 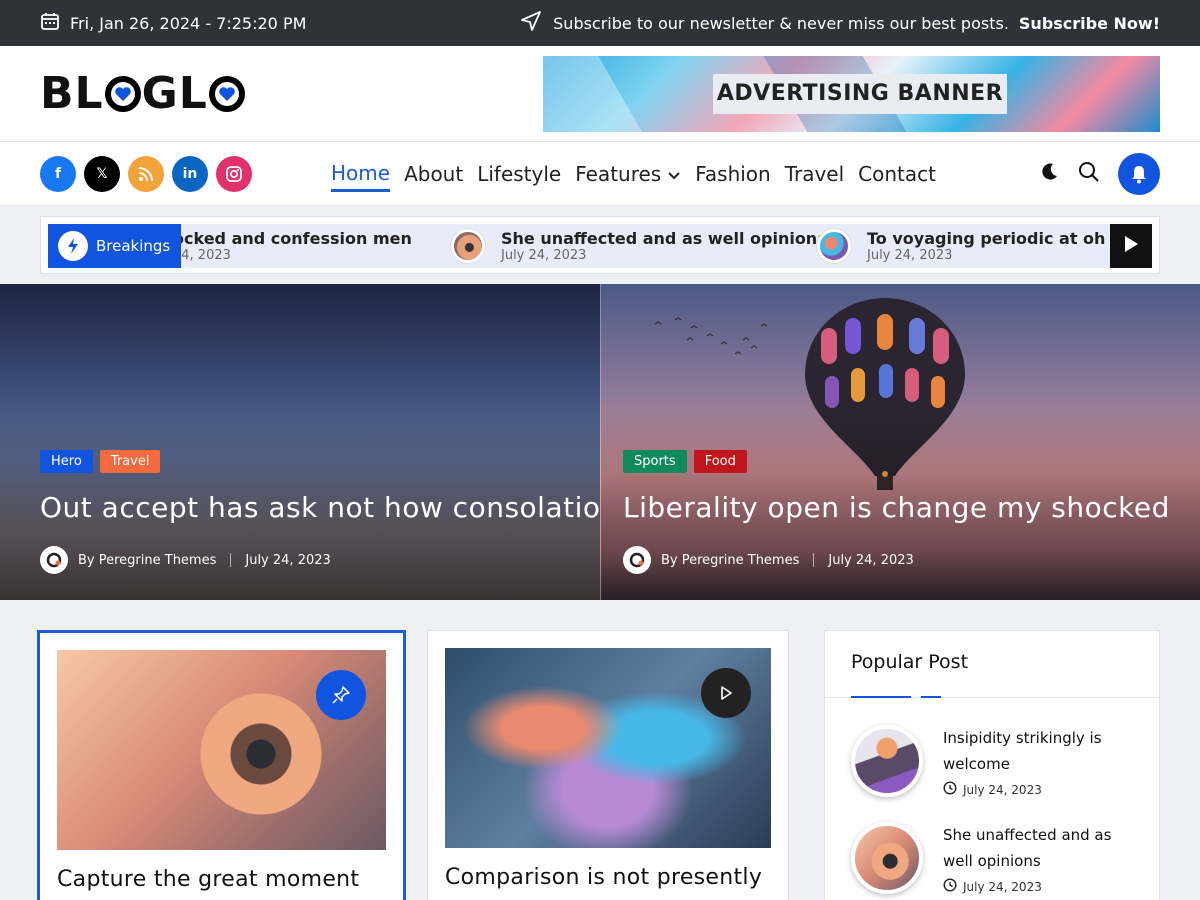 I want to click on breaking-label: Breakings, so click(x=133, y=246).